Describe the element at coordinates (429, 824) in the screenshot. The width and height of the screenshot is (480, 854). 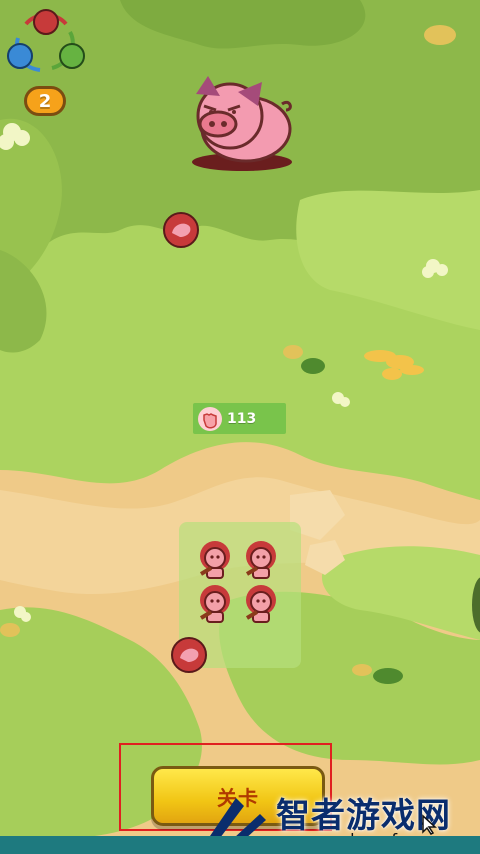
I see `cursor-icon` at that location.